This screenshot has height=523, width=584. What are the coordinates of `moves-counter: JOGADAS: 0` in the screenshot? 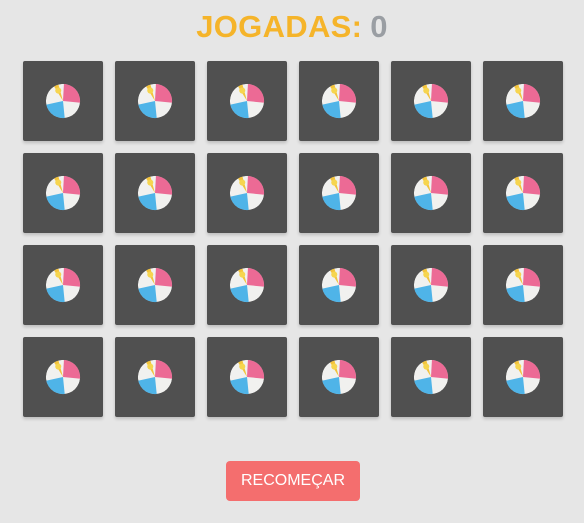 It's located at (292, 27).